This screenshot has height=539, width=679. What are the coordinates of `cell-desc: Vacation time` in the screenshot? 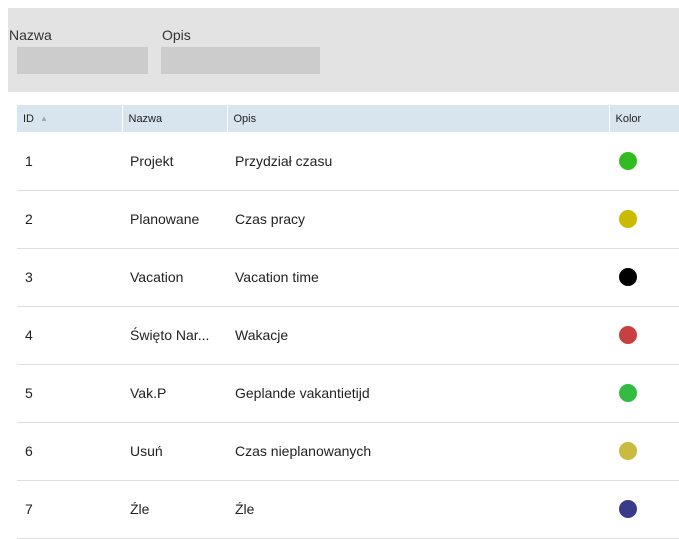 It's located at (418, 277).